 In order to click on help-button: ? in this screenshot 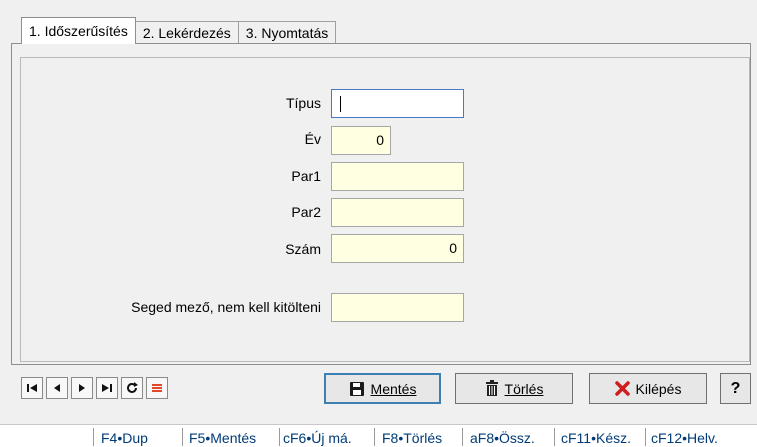, I will do `click(735, 388)`.